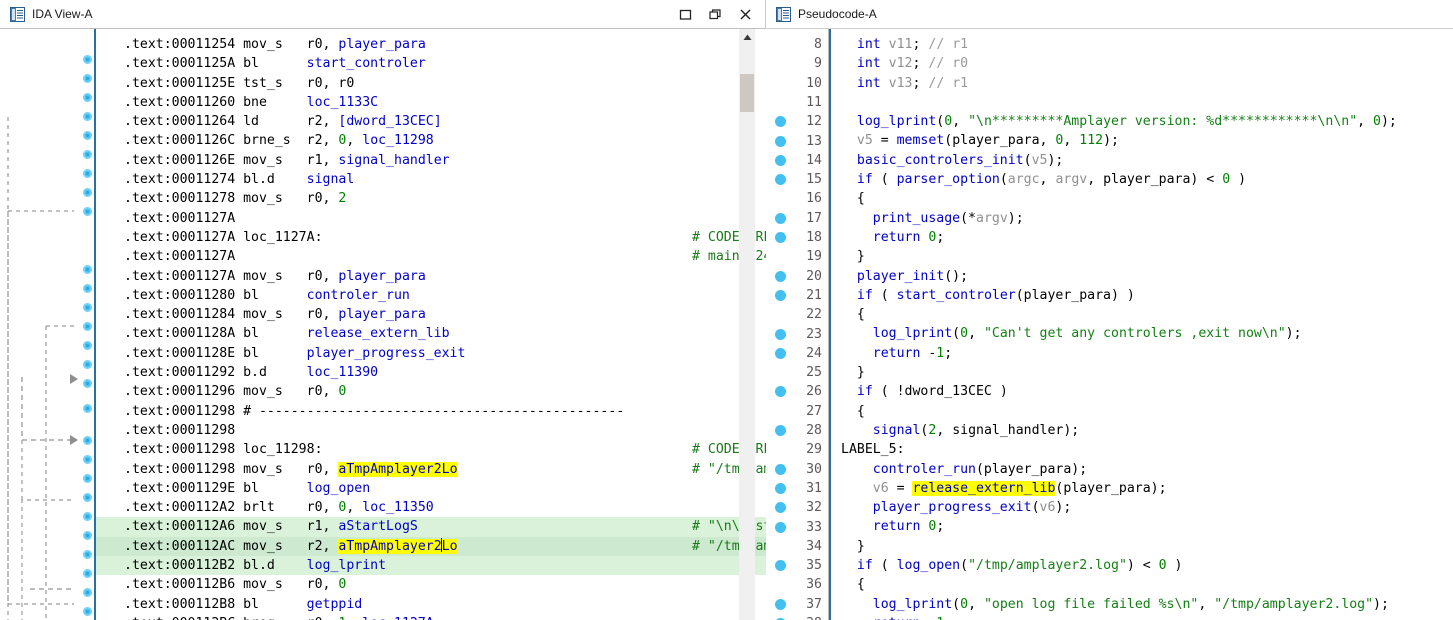 The height and width of the screenshot is (620, 1453). I want to click on disassembly-row: .text:0001127A# main+124↓j, so click(431, 256).